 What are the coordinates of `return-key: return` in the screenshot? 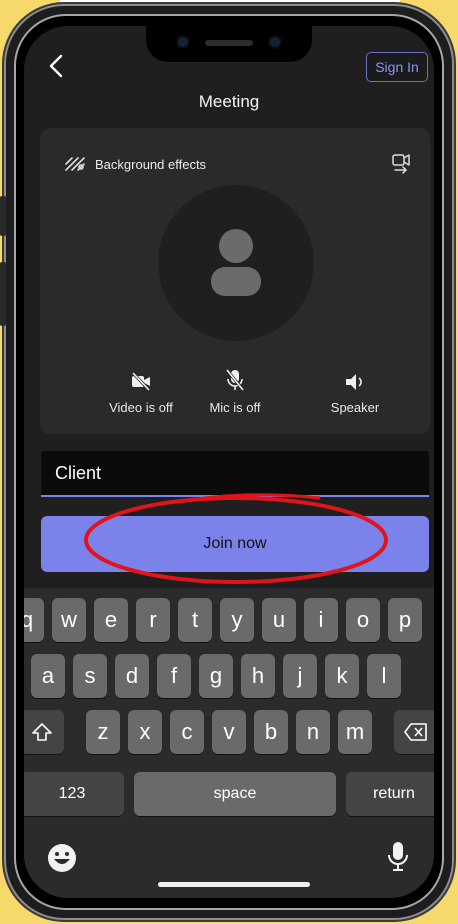 It's located at (390, 794).